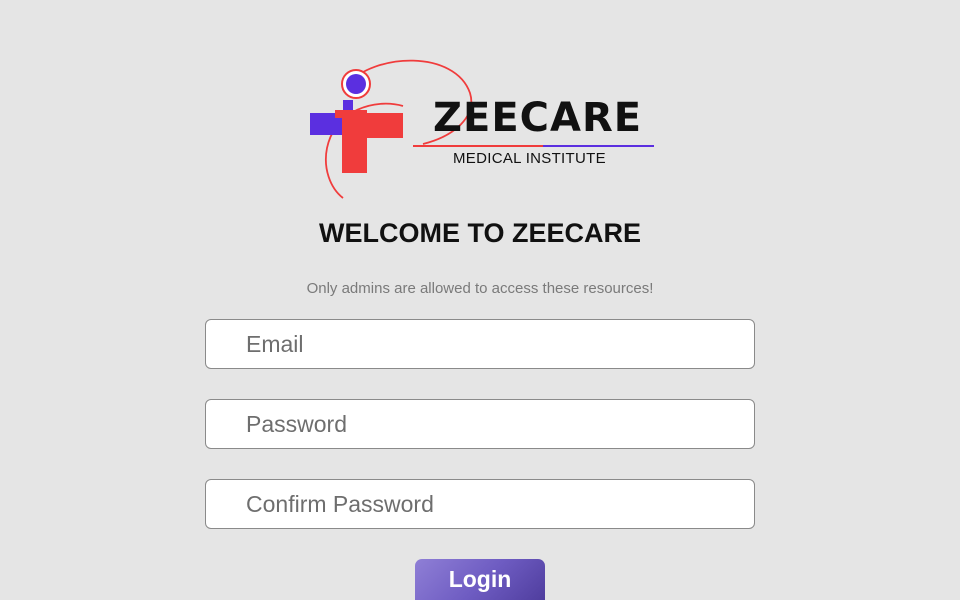 This screenshot has width=960, height=600. What do you see at coordinates (480, 424) in the screenshot?
I see `password-field` at bounding box center [480, 424].